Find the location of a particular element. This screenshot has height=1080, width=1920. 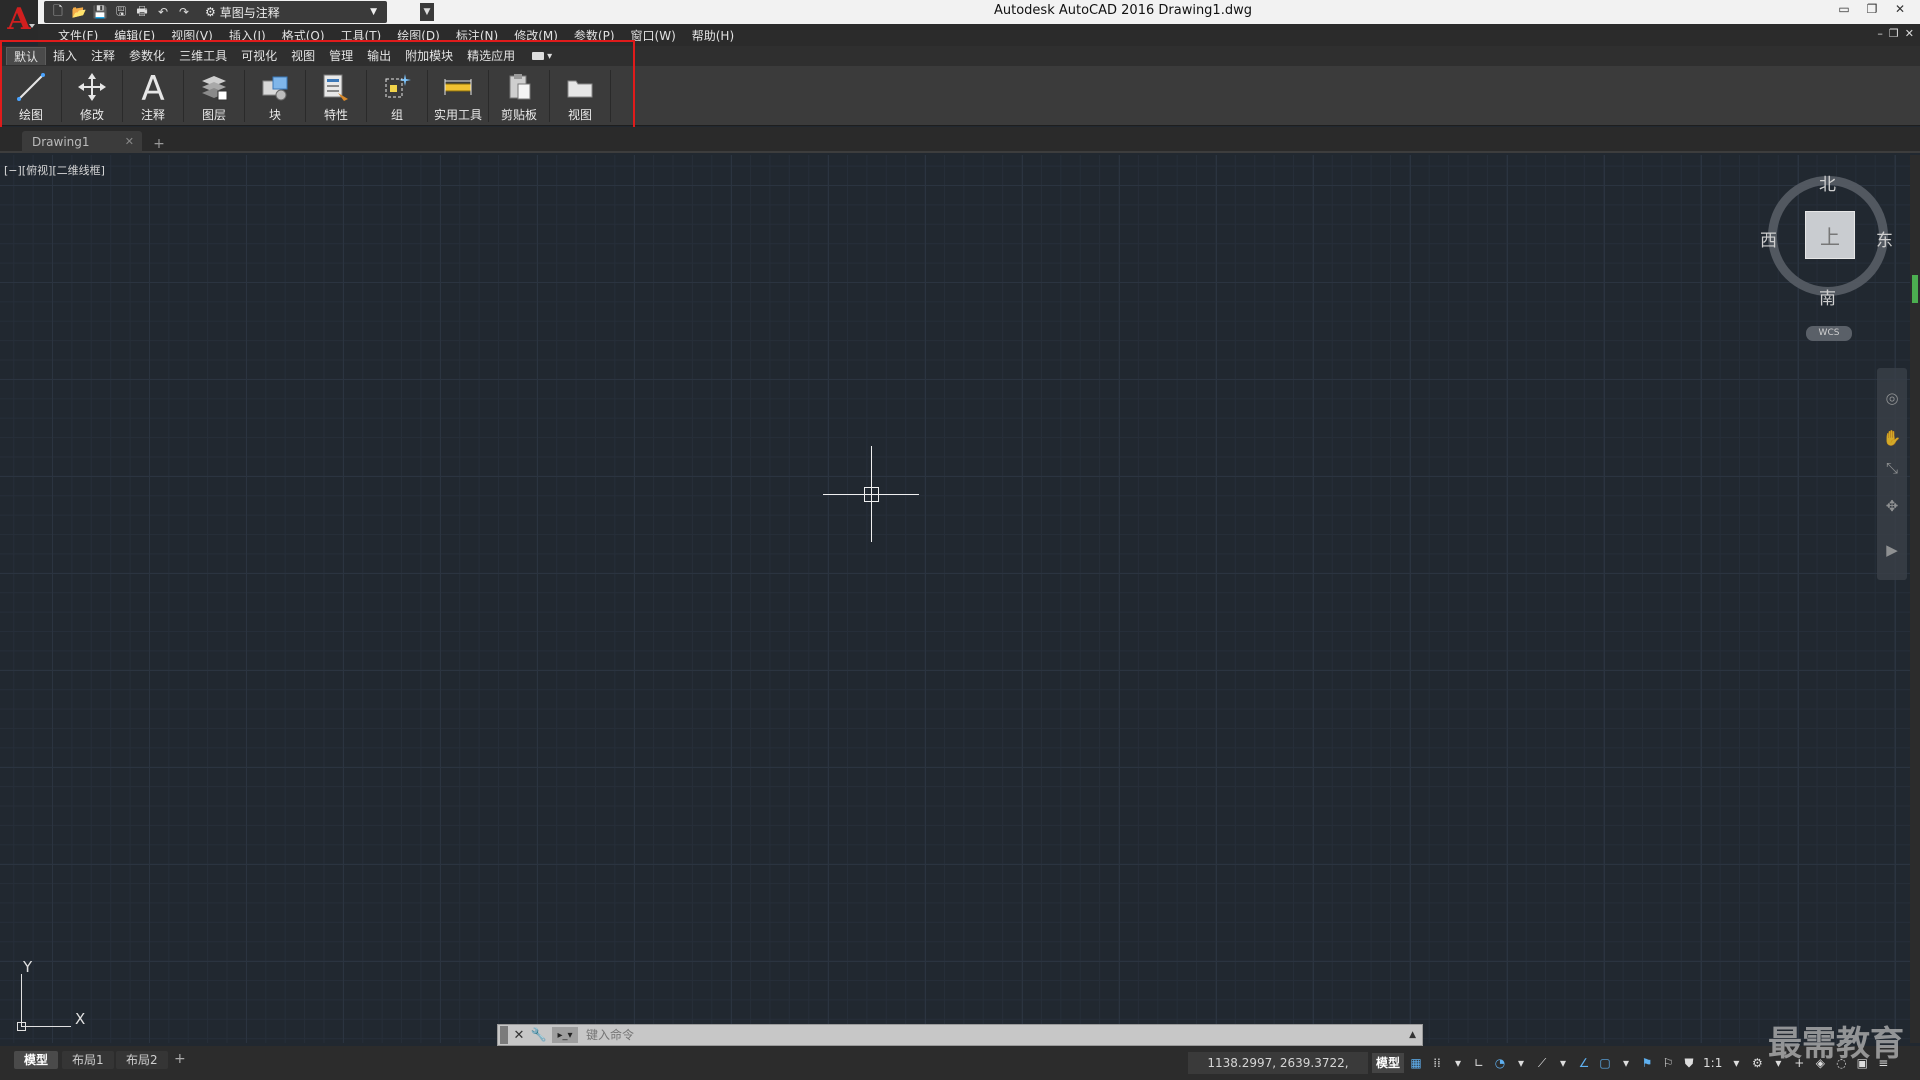

annotation-scale-icon: ⛊ is located at coordinates (1689, 1063).